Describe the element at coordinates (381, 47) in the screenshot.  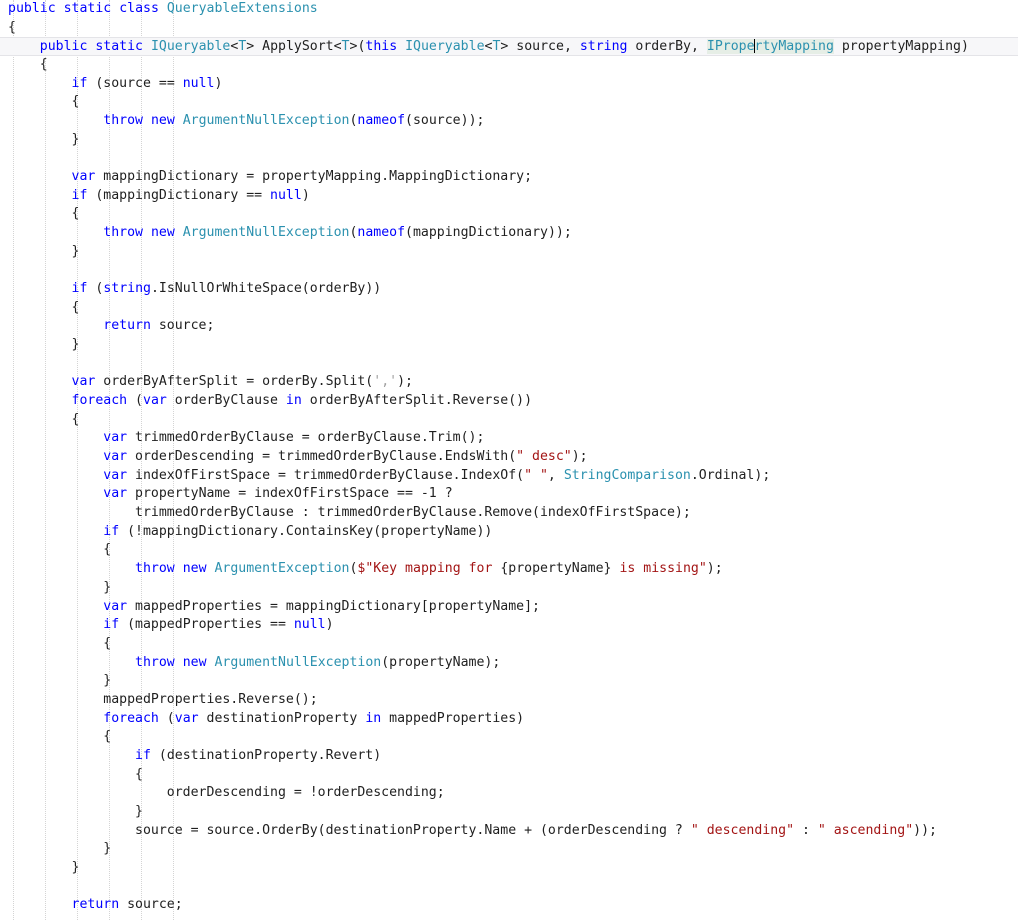
I see `code-token-k: this` at that location.